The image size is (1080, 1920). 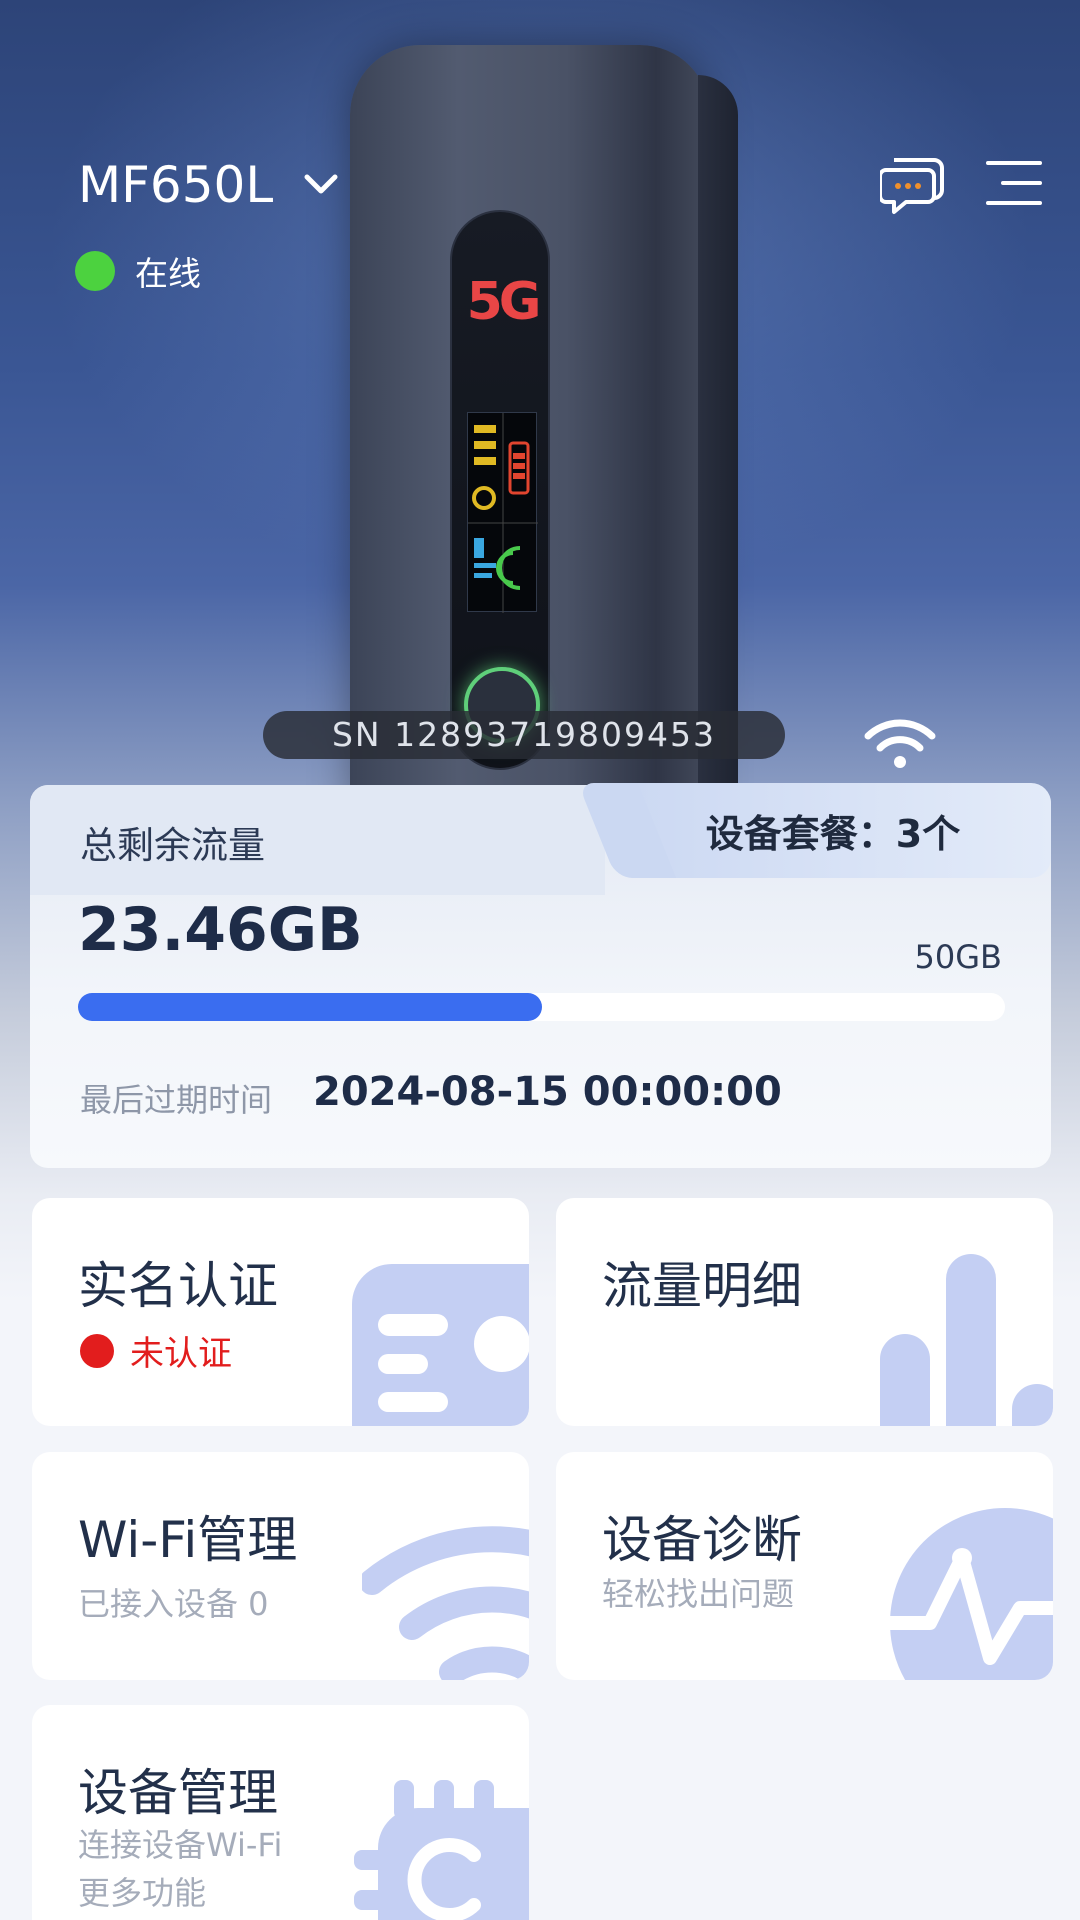 I want to click on pulse-icon, so click(x=971, y=1594).